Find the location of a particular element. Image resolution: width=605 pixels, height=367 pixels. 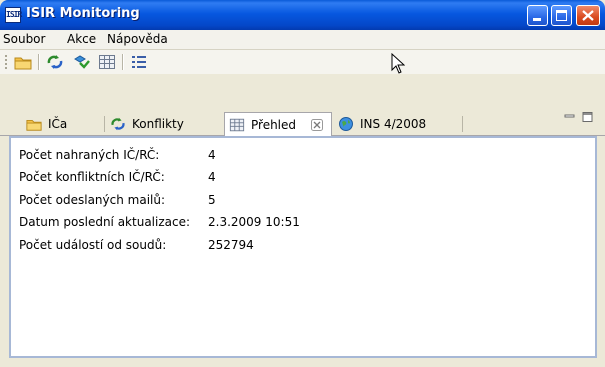

menu-bar: Soubor Akce Nápověda is located at coordinates (302, 40).